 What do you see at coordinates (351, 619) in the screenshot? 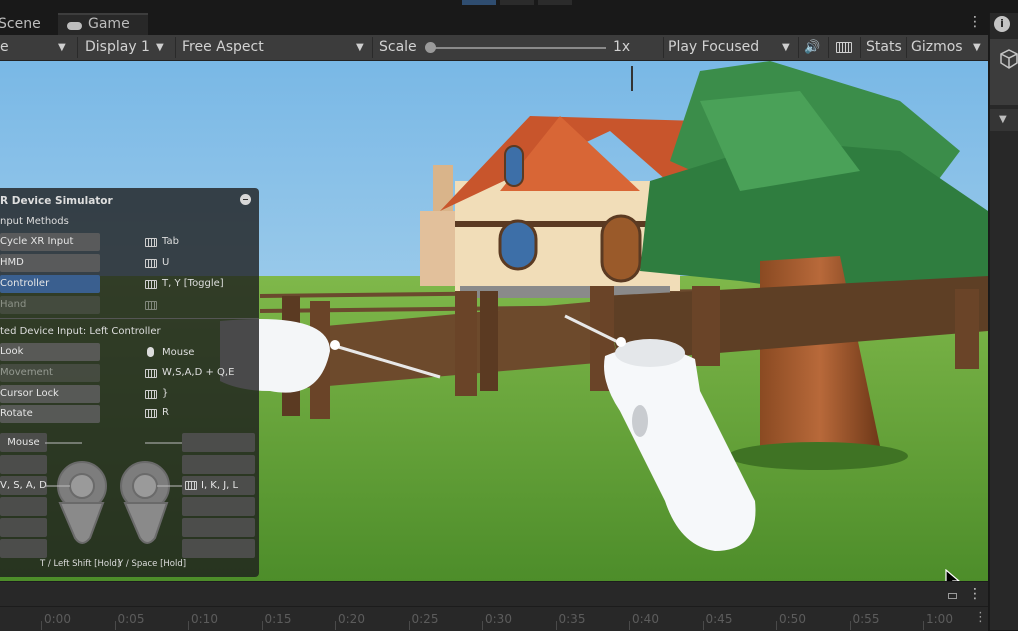
I see `timeline-label: 0:20` at bounding box center [351, 619].